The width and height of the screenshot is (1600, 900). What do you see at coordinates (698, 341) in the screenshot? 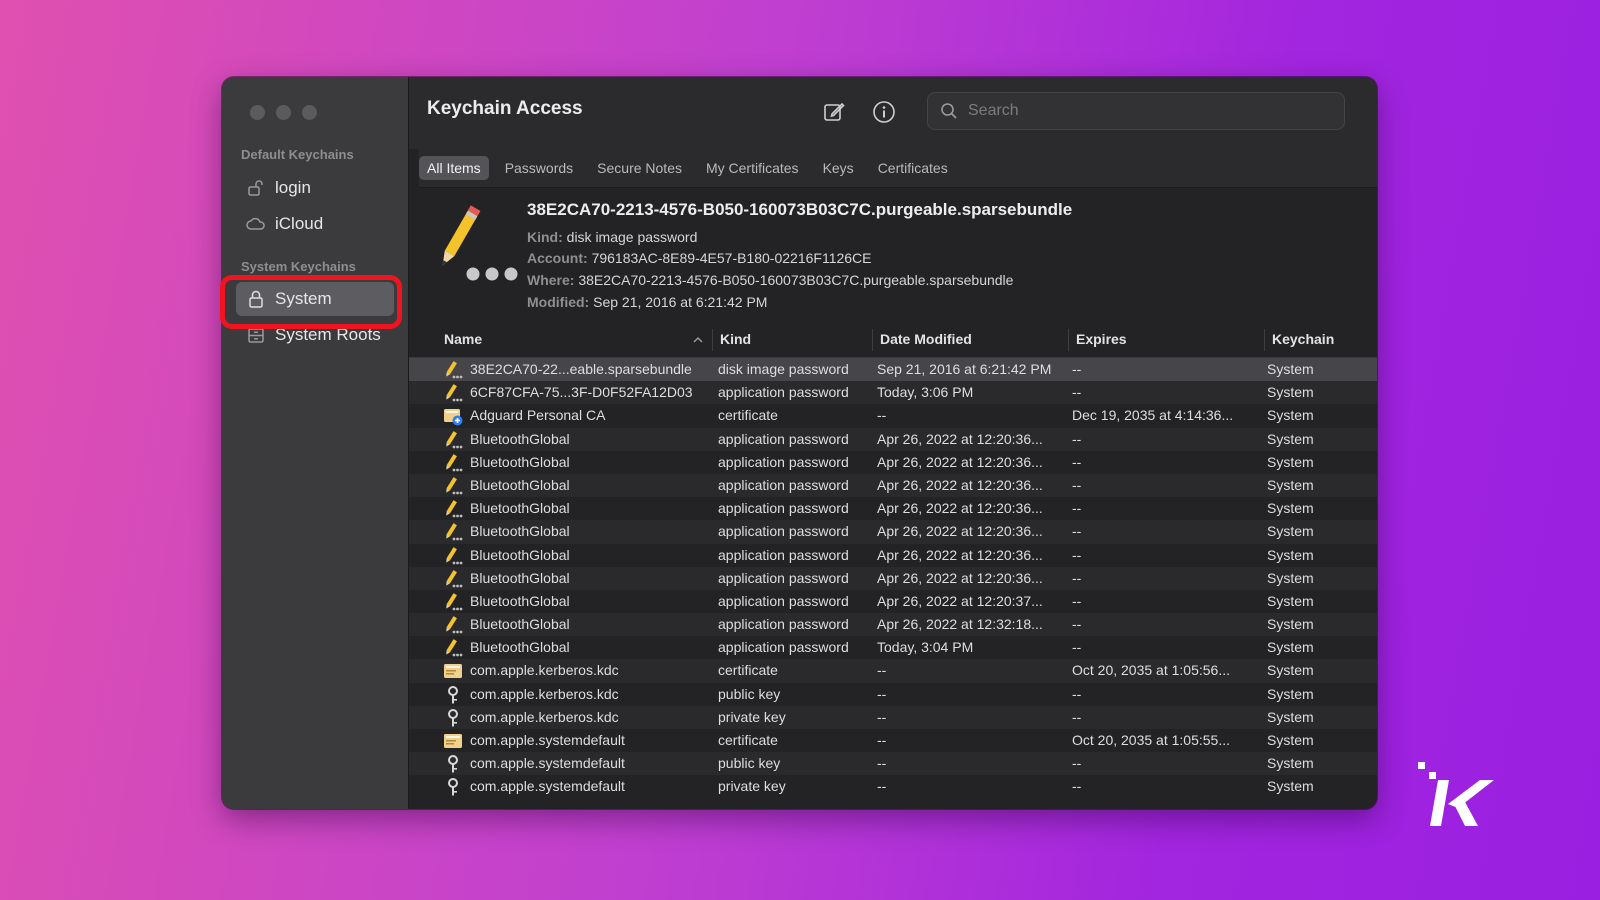
I see `sort-ascending-icon` at bounding box center [698, 341].